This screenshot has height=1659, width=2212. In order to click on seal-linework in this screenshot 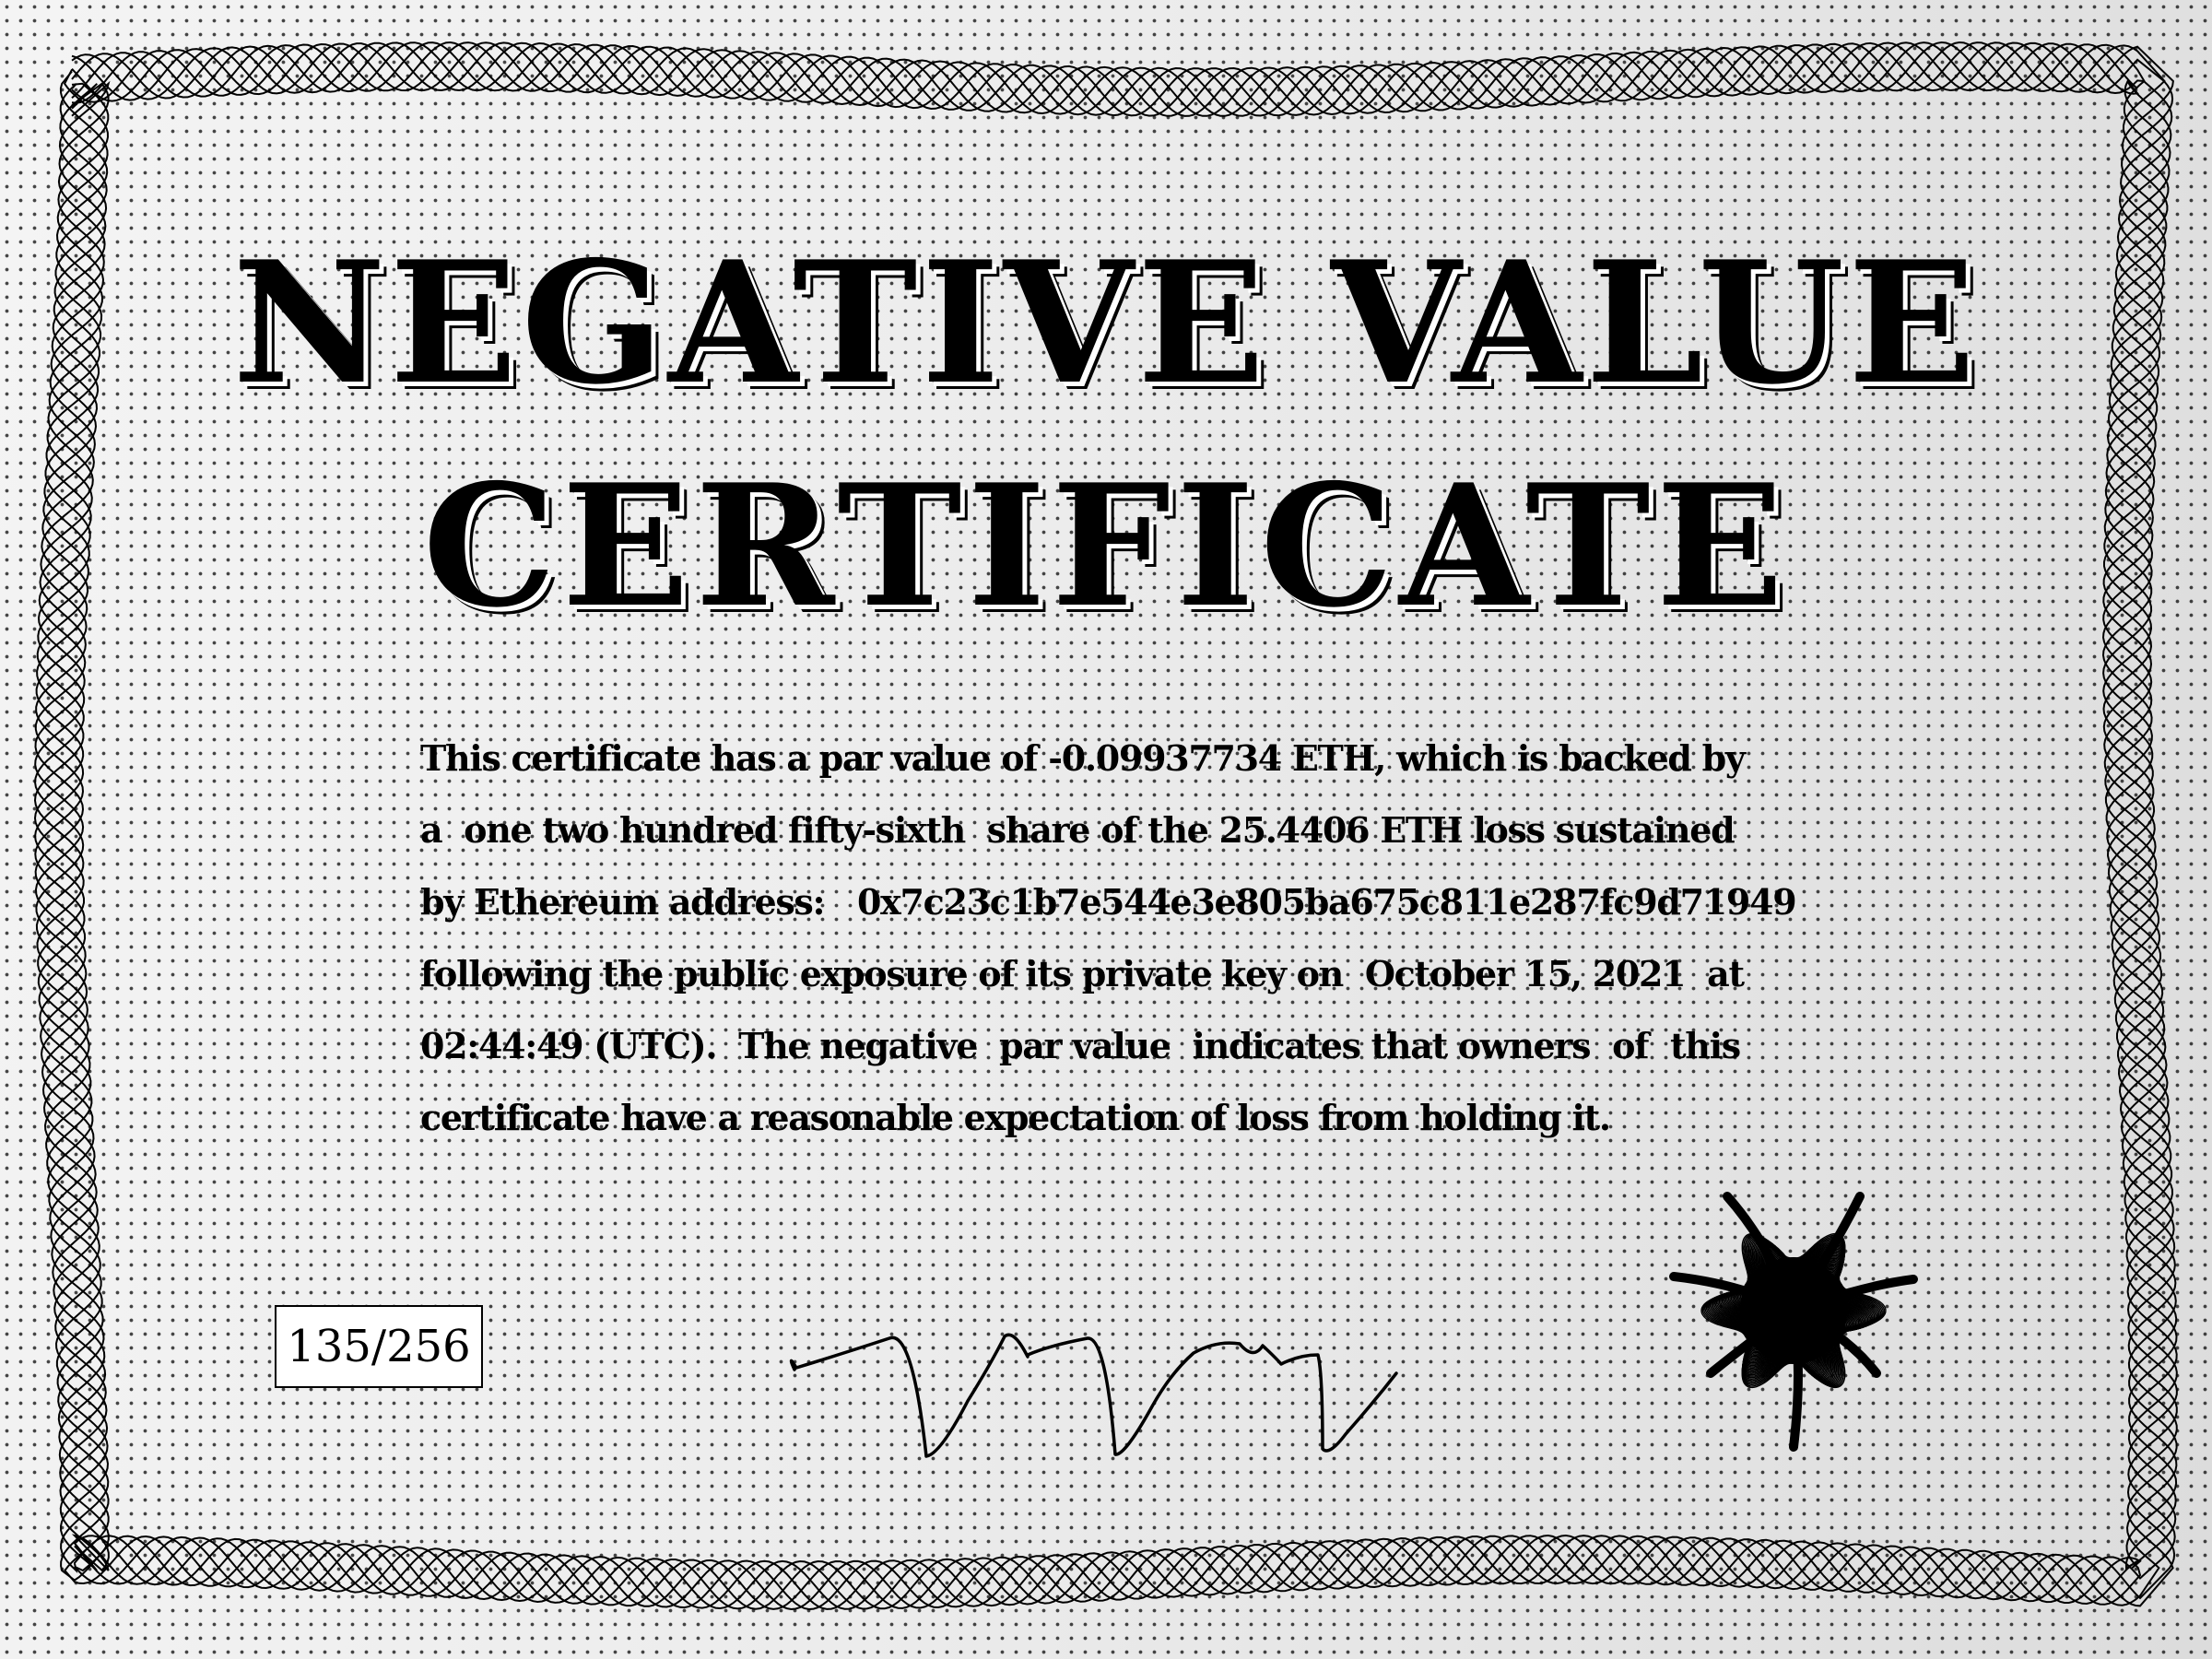, I will do `click(1793, 1322)`.